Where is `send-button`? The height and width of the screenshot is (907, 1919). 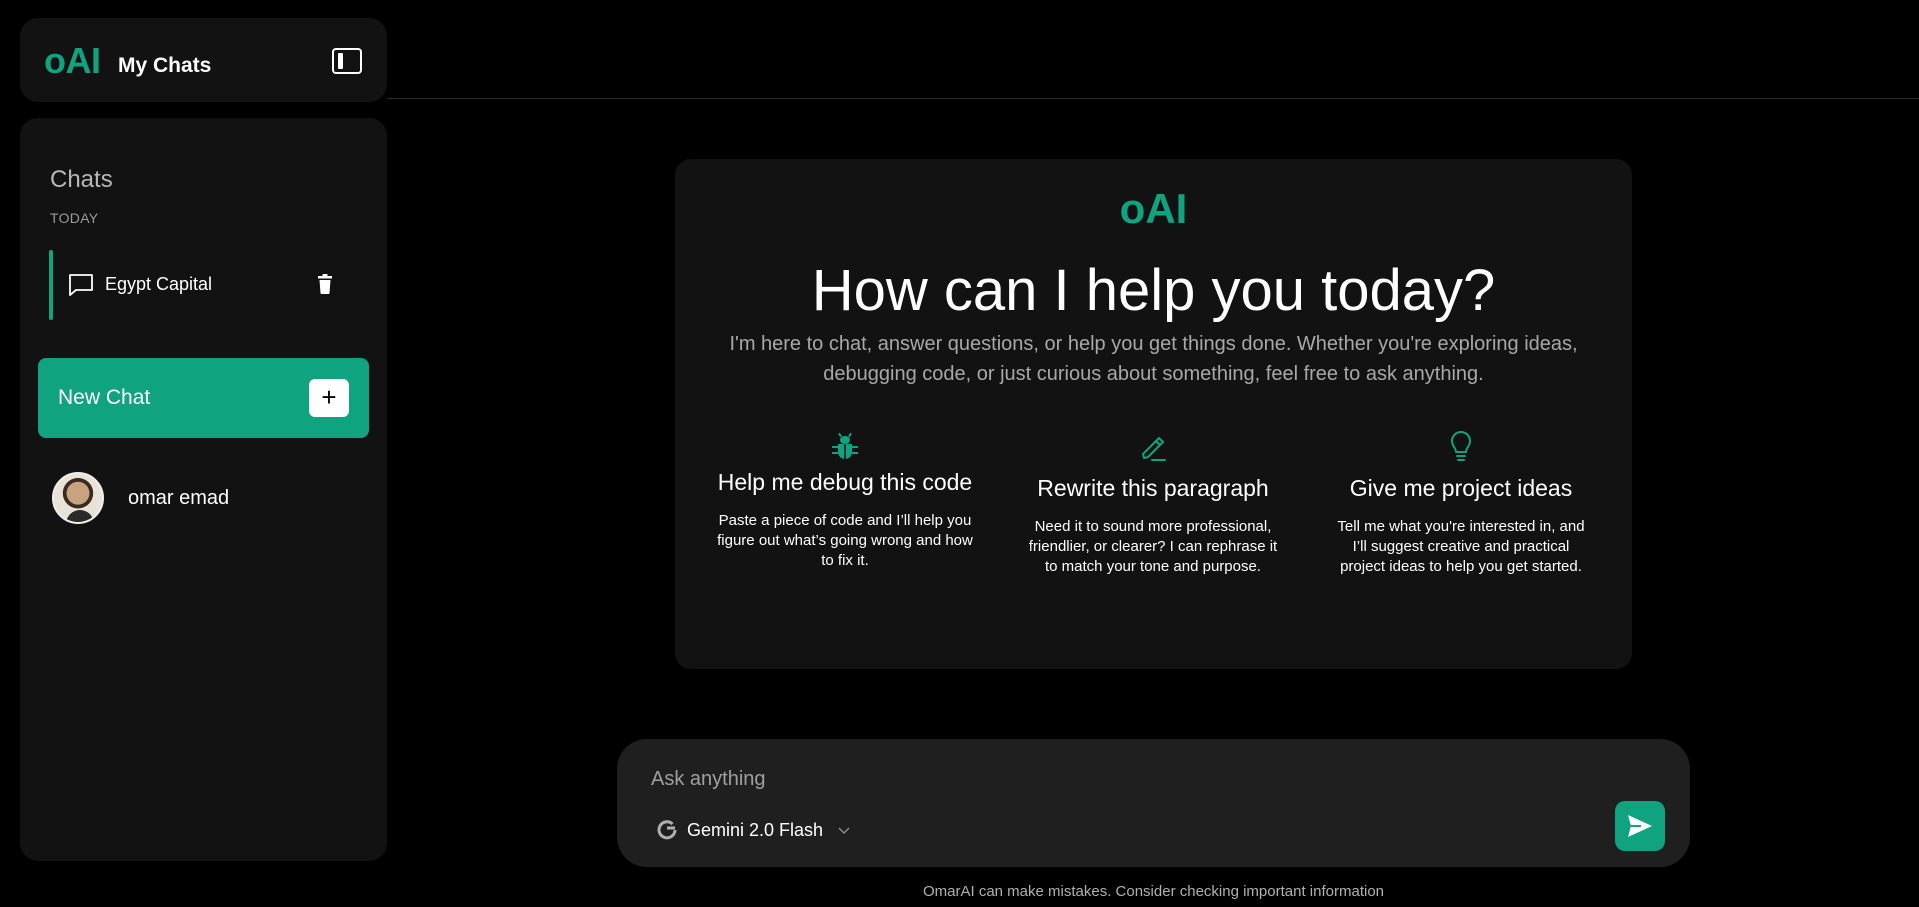 send-button is located at coordinates (1640, 826).